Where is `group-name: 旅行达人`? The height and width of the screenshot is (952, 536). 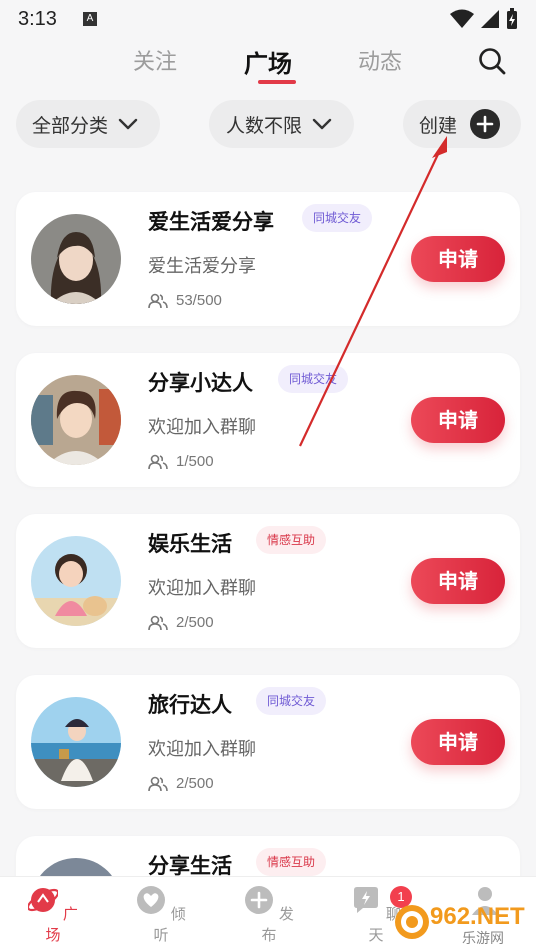 group-name: 旅行达人 is located at coordinates (190, 705).